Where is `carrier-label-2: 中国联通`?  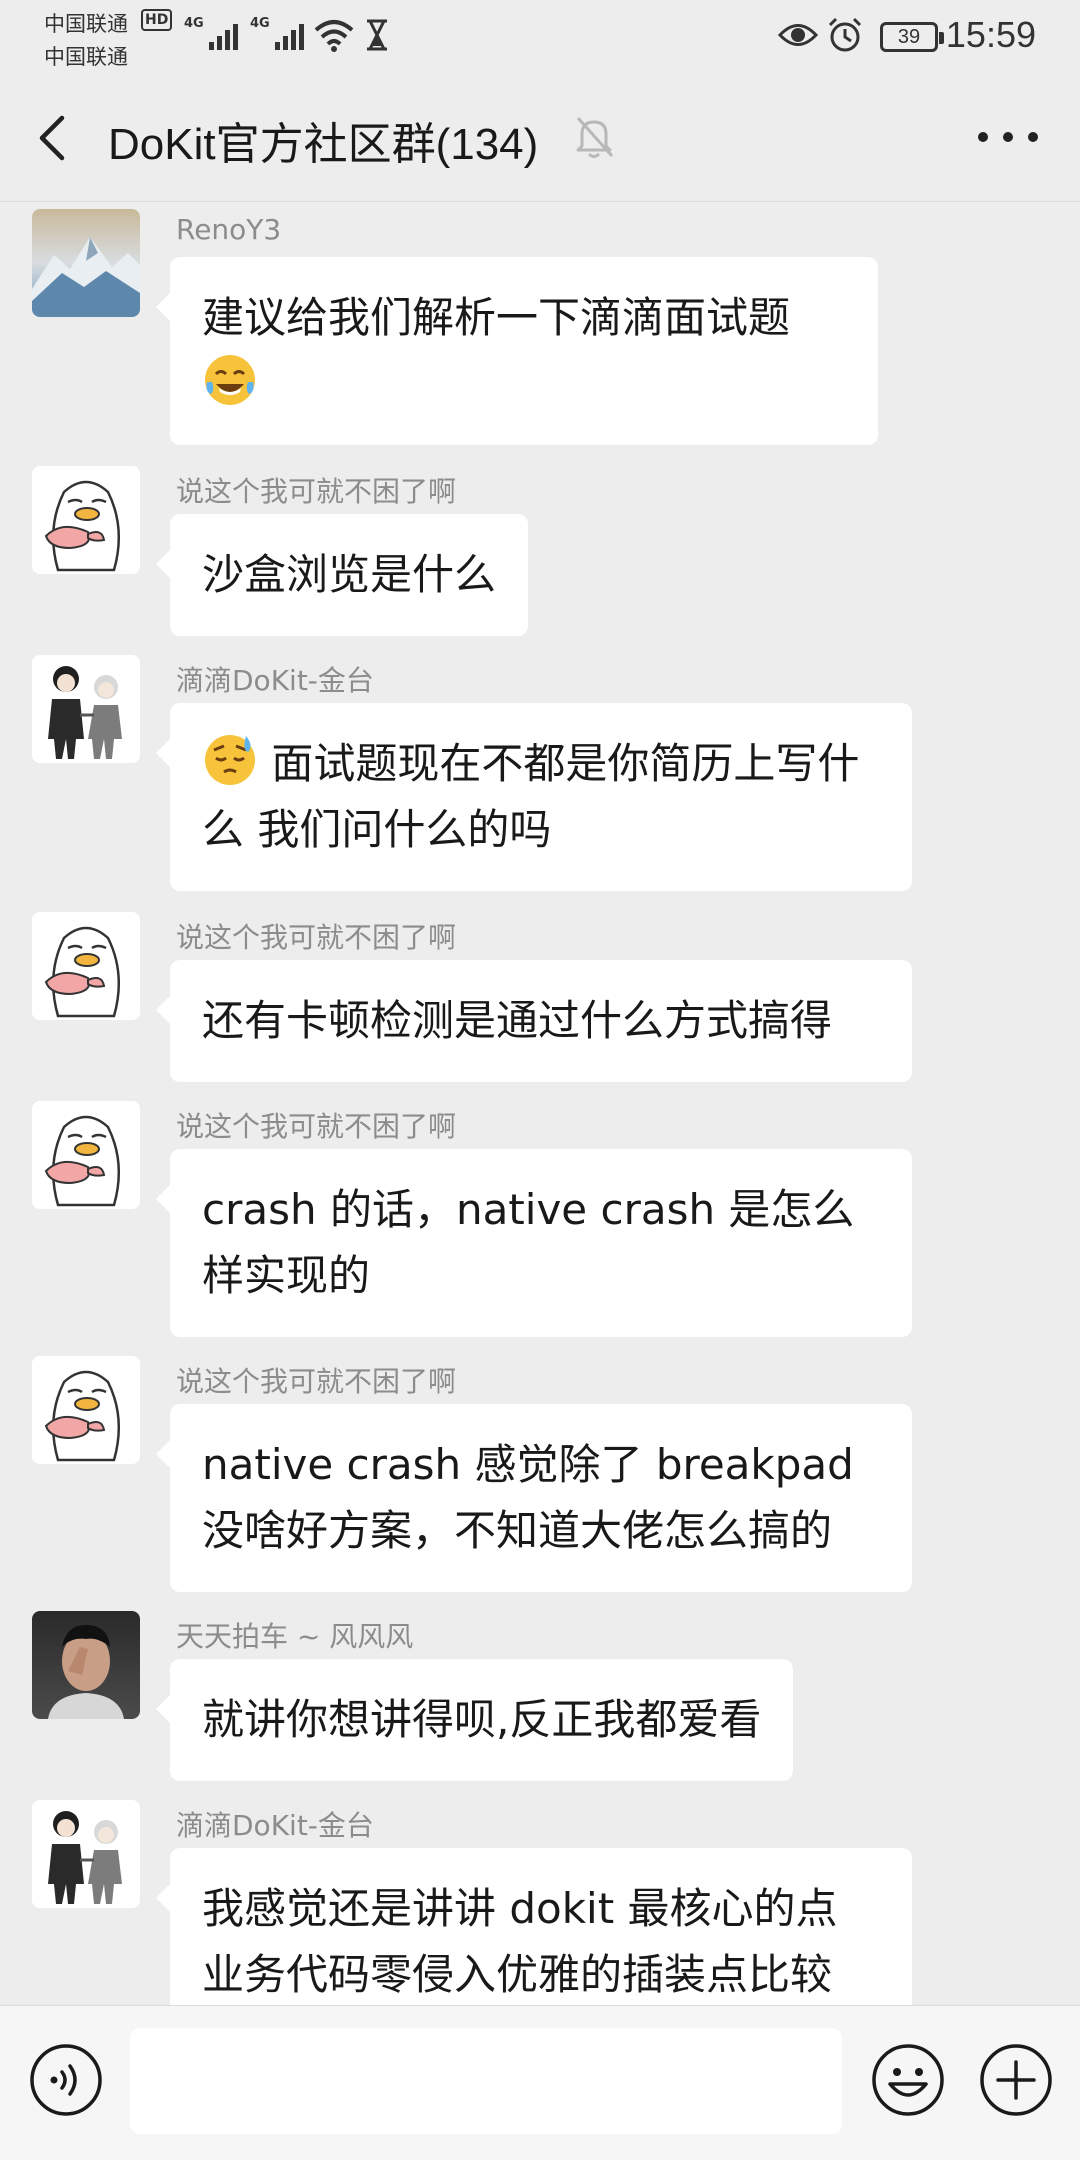
carrier-label-2: 中国联通 is located at coordinates (86, 57).